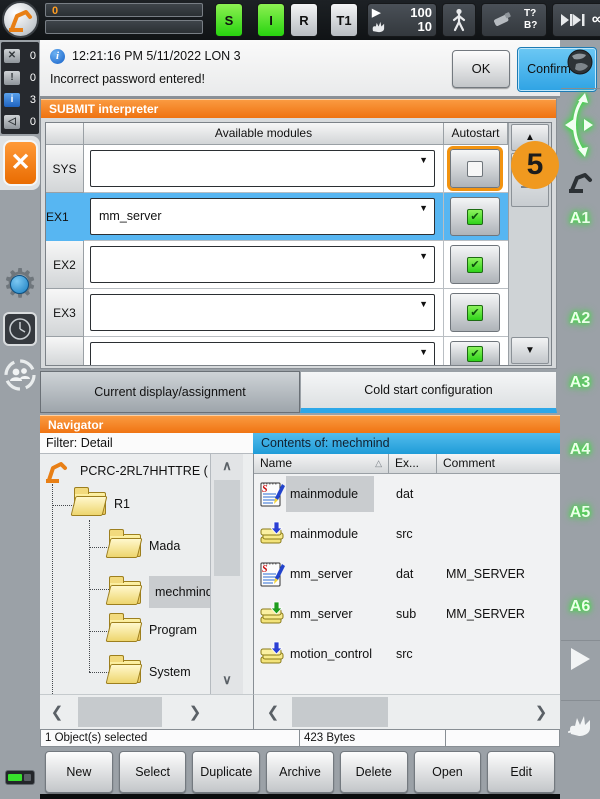  What do you see at coordinates (102, 501) in the screenshot?
I see `tree-node-r1: R1` at bounding box center [102, 501].